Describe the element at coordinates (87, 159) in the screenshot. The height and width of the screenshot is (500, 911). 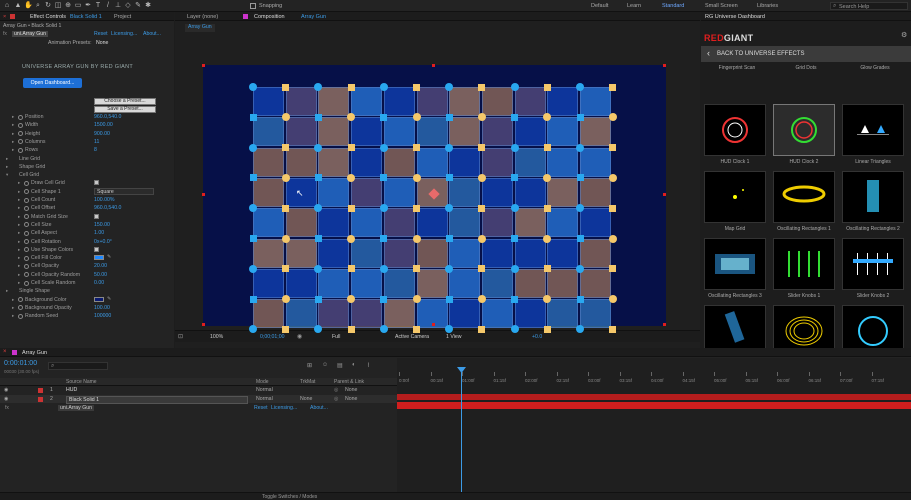
I see `property-row: ▸ Line Grid` at that location.